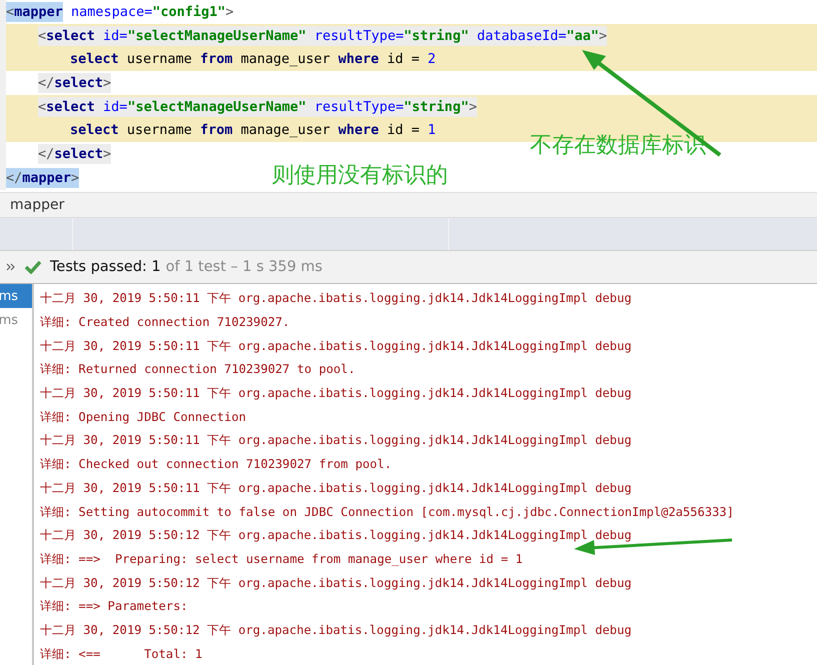  What do you see at coordinates (11, 267) in the screenshot?
I see `expand-icon` at bounding box center [11, 267].